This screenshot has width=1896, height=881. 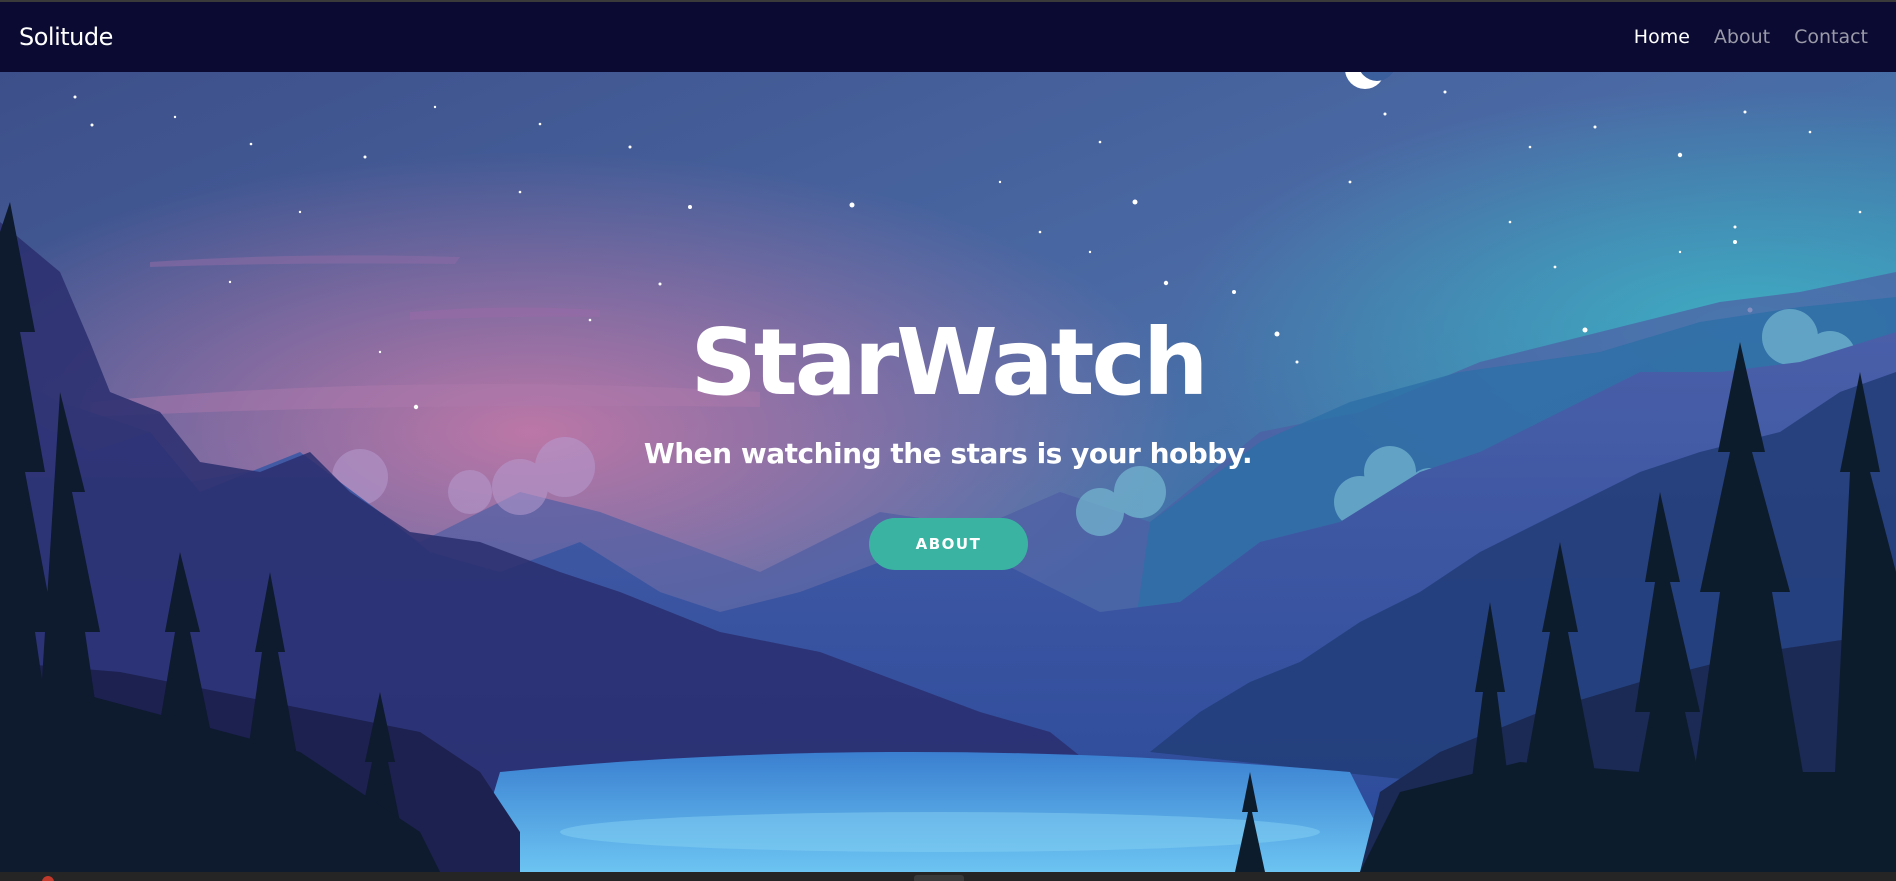 What do you see at coordinates (66, 37) in the screenshot?
I see `brand-logo-link: Solitude` at bounding box center [66, 37].